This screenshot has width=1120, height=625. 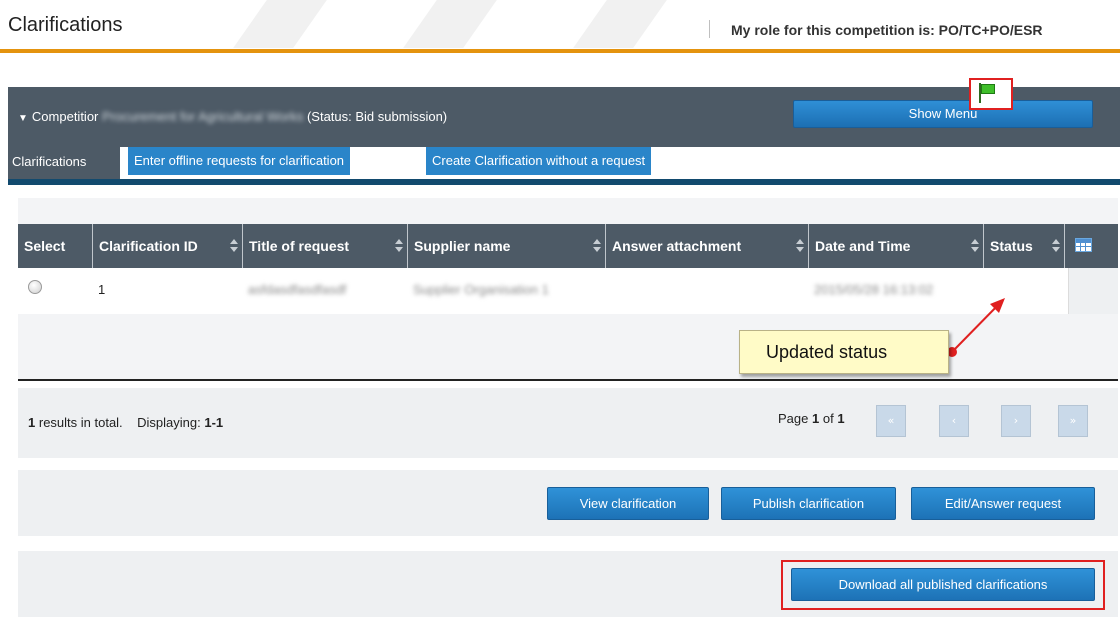 I want to click on next-page-button: ›, so click(x=1016, y=421).